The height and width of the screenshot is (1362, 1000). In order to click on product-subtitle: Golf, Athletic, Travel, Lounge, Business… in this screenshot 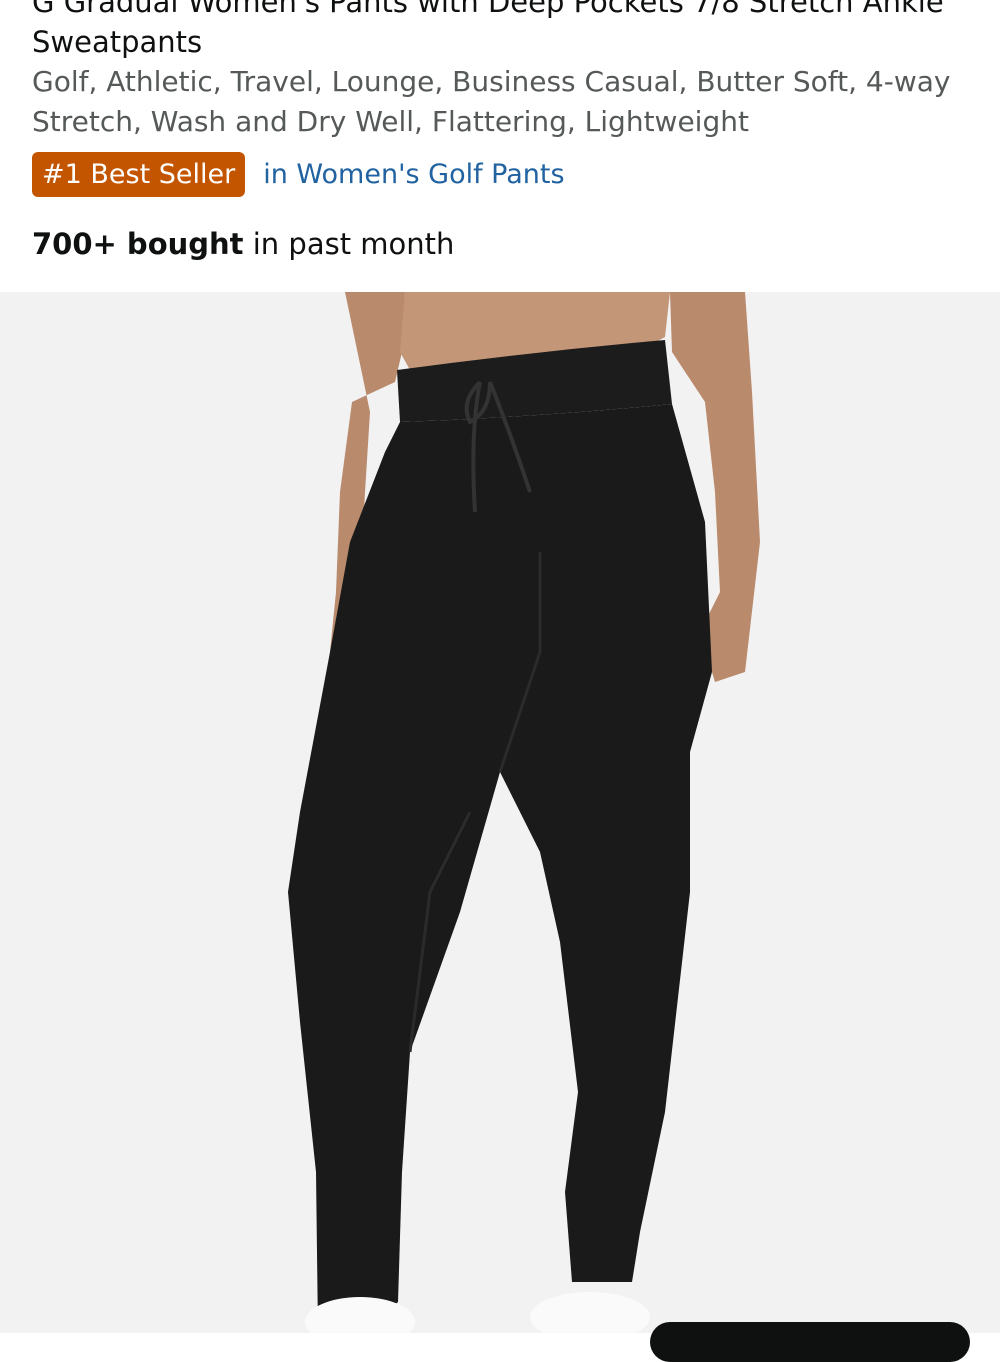, I will do `click(491, 101)`.